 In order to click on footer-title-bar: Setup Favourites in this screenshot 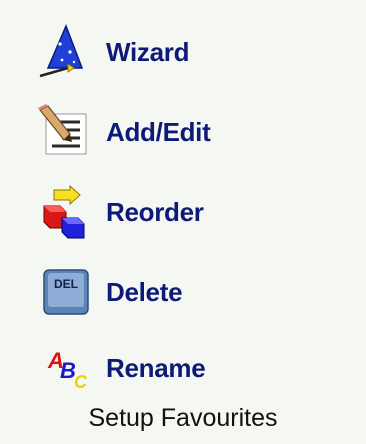, I will do `click(183, 418)`.